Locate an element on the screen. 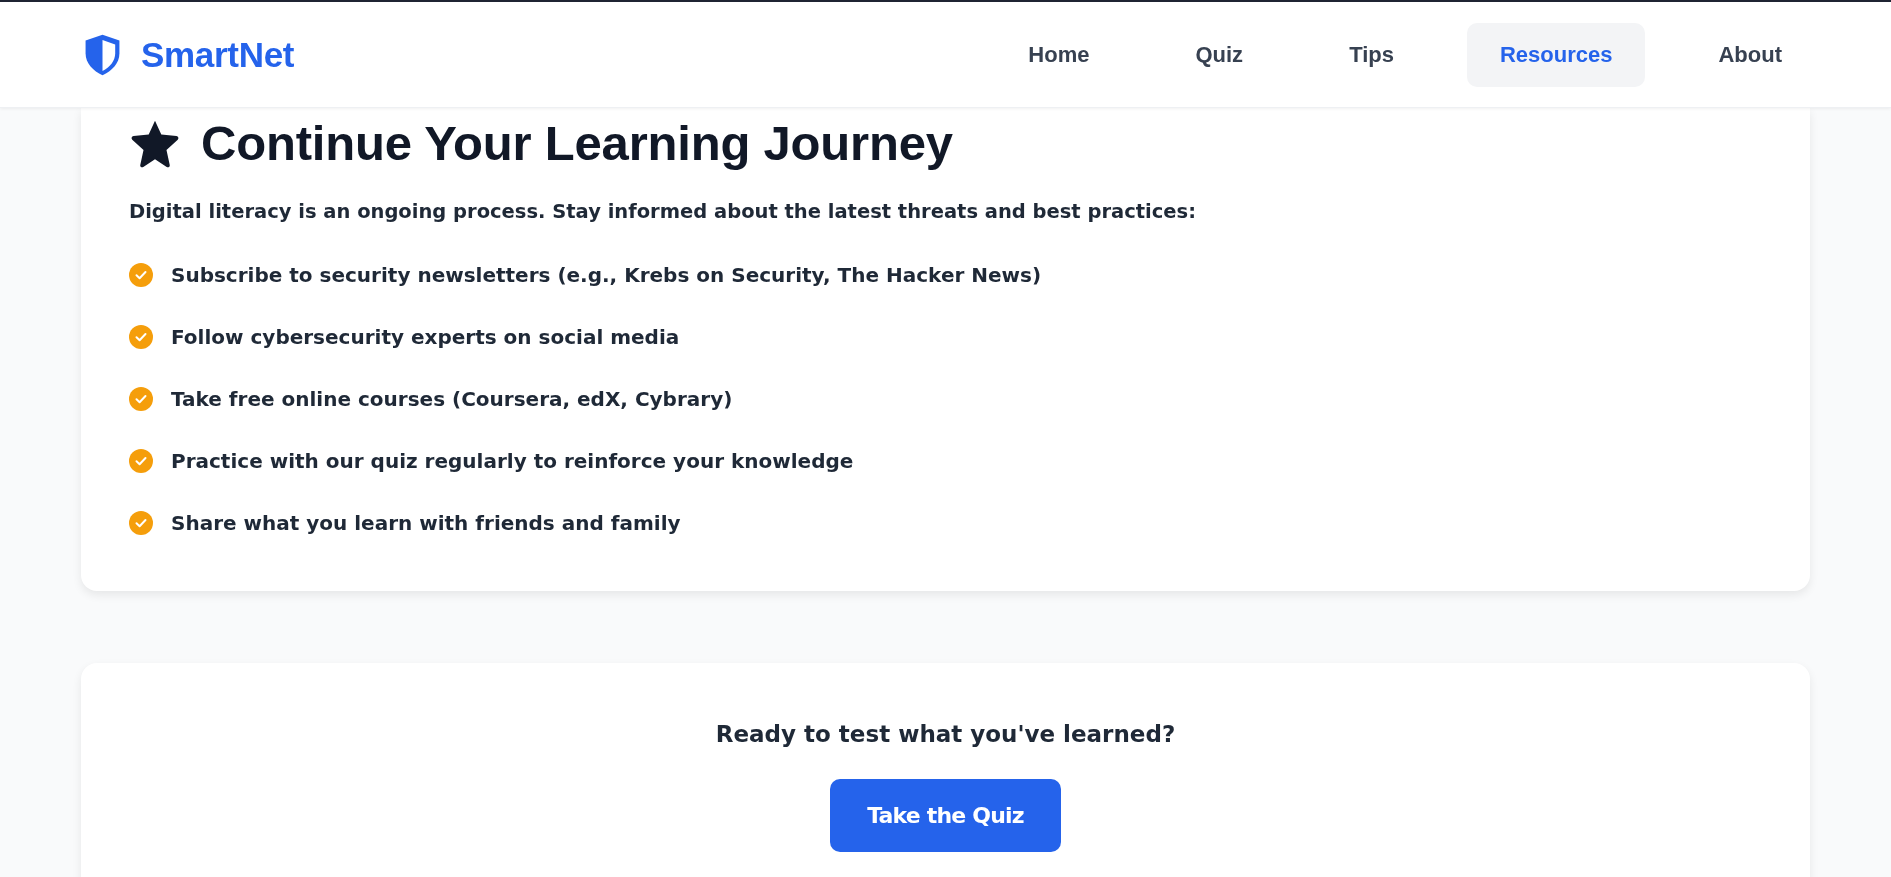  list-item-text: Follow cybersecurity experts on social media is located at coordinates (425, 337).